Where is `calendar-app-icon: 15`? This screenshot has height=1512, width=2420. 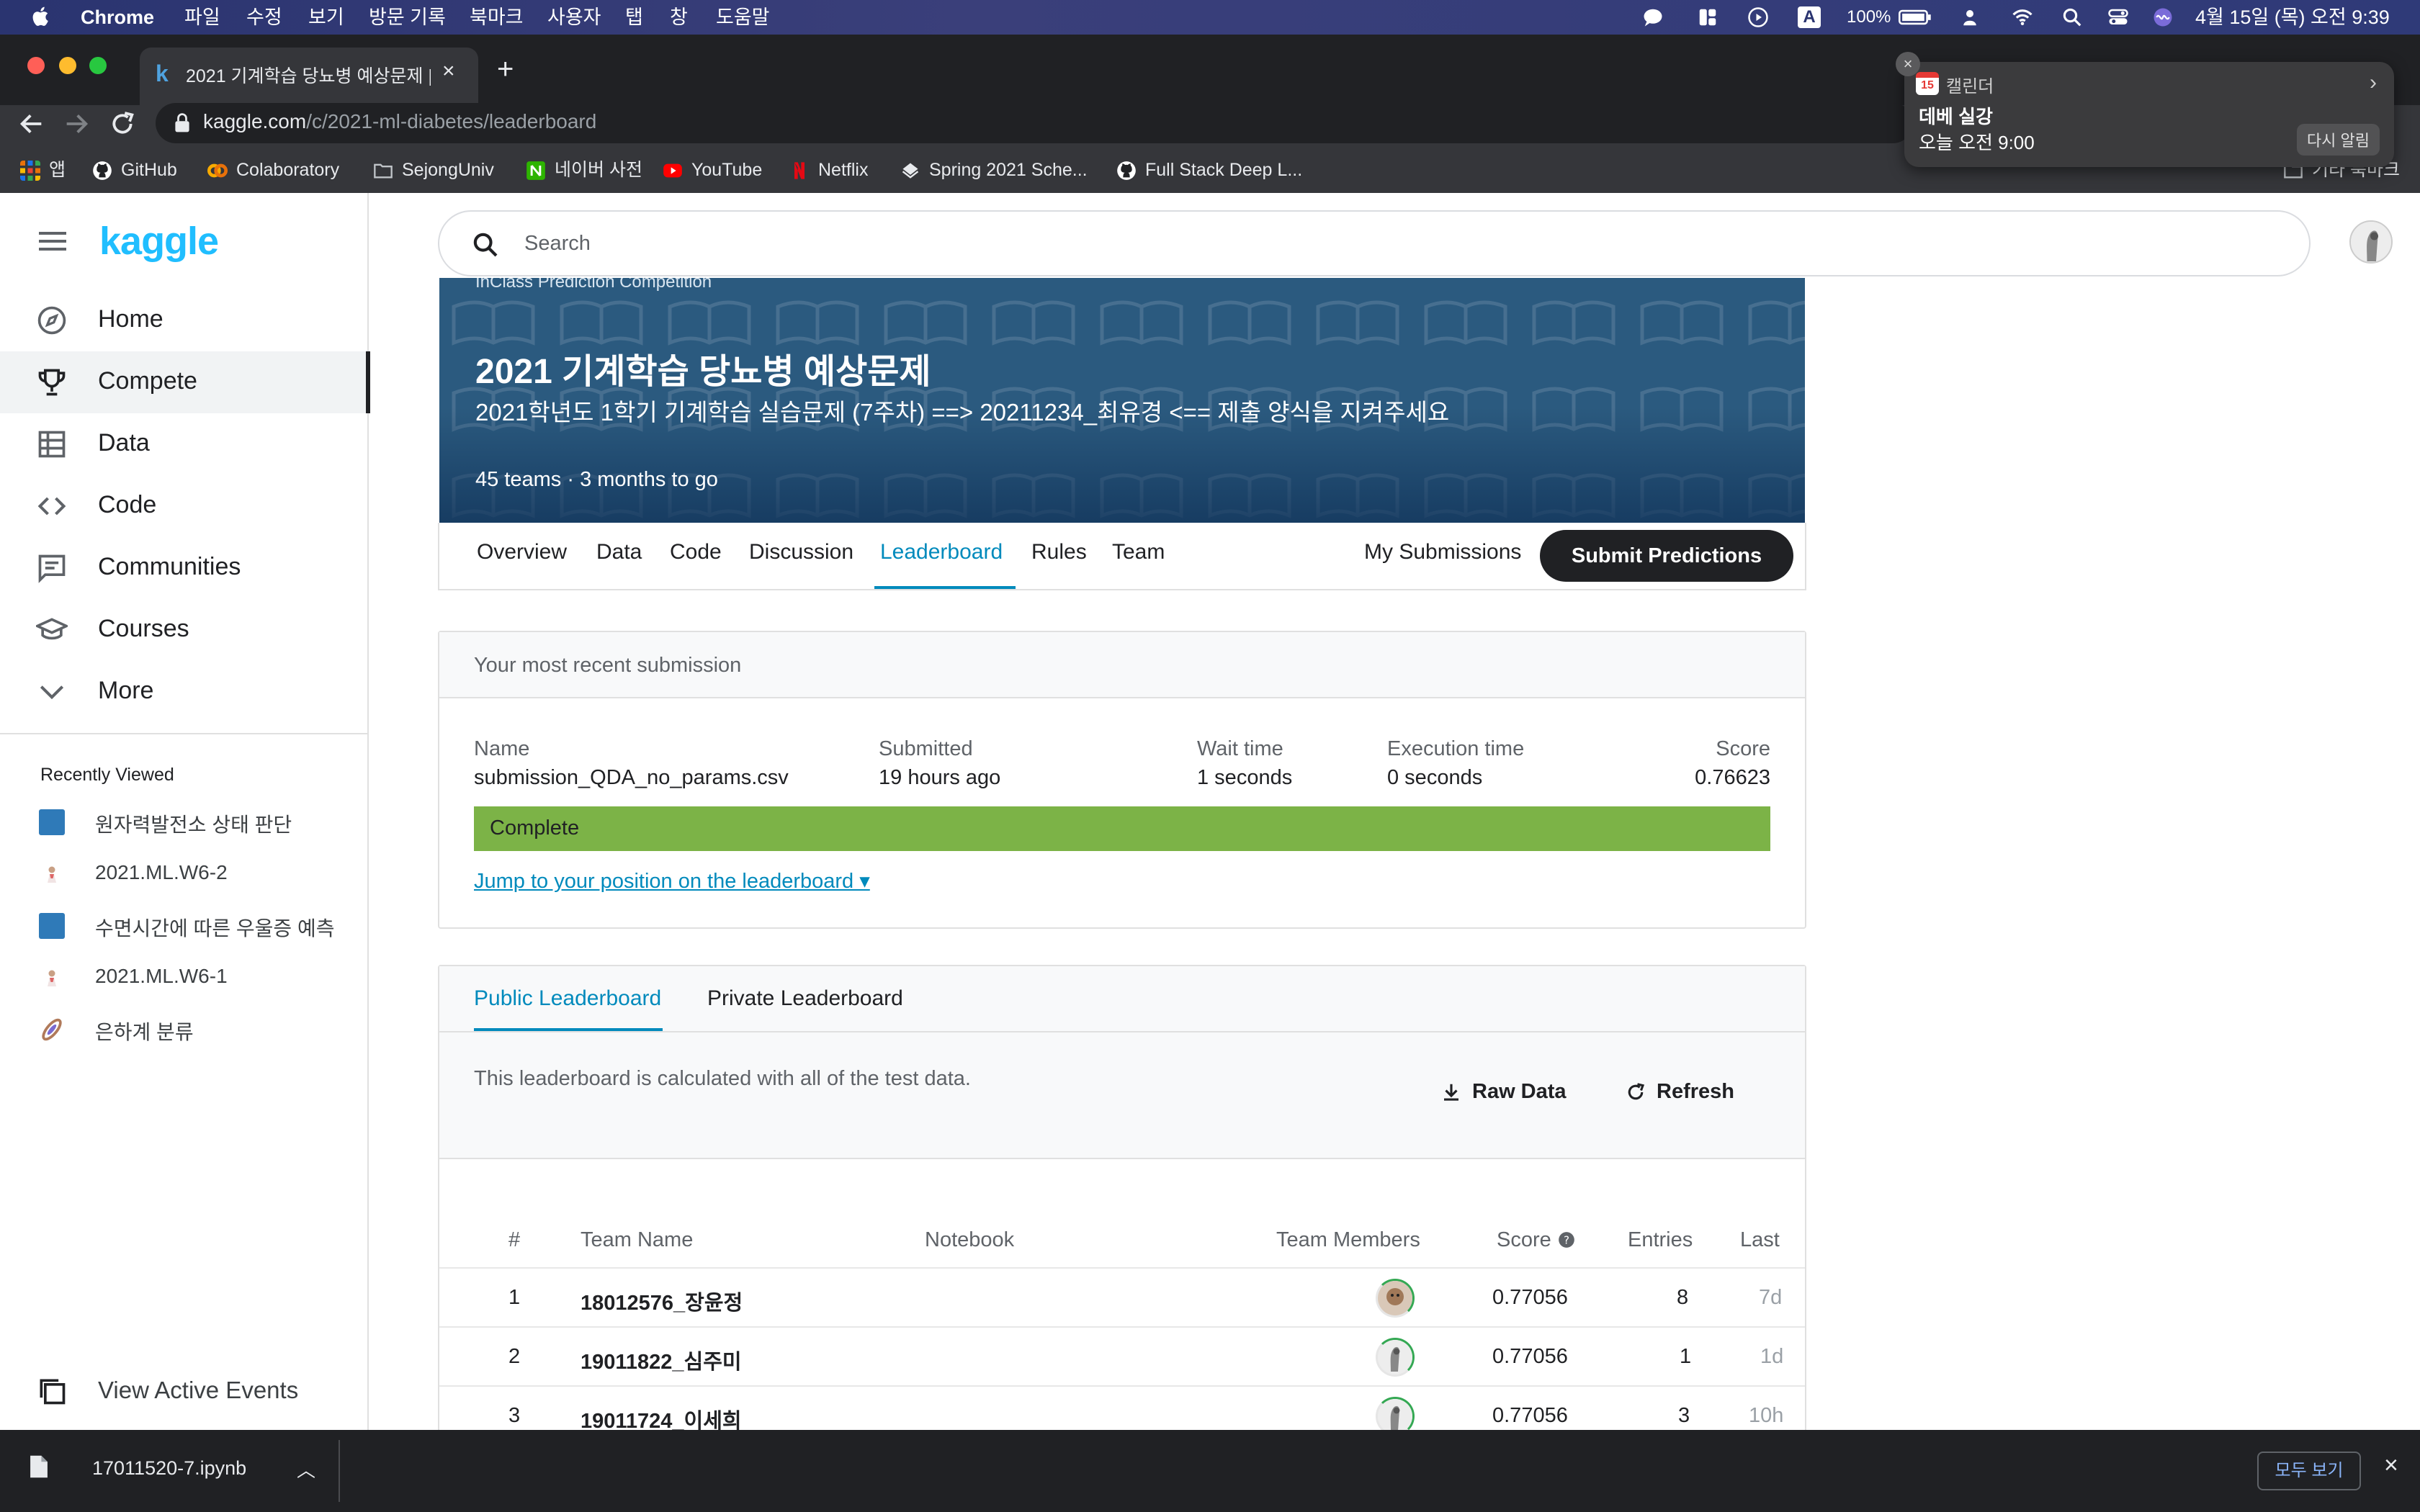
calendar-app-icon: 15 is located at coordinates (1927, 83).